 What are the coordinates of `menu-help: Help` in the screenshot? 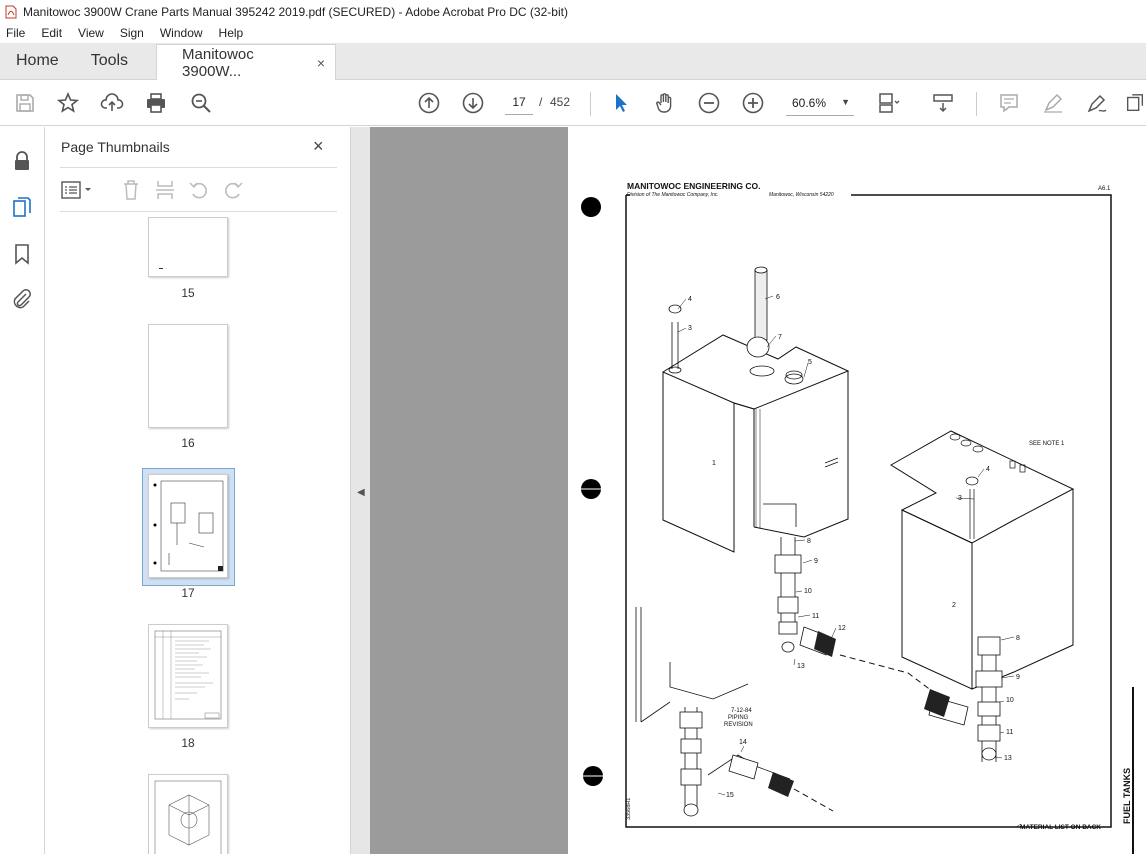 It's located at (231, 33).